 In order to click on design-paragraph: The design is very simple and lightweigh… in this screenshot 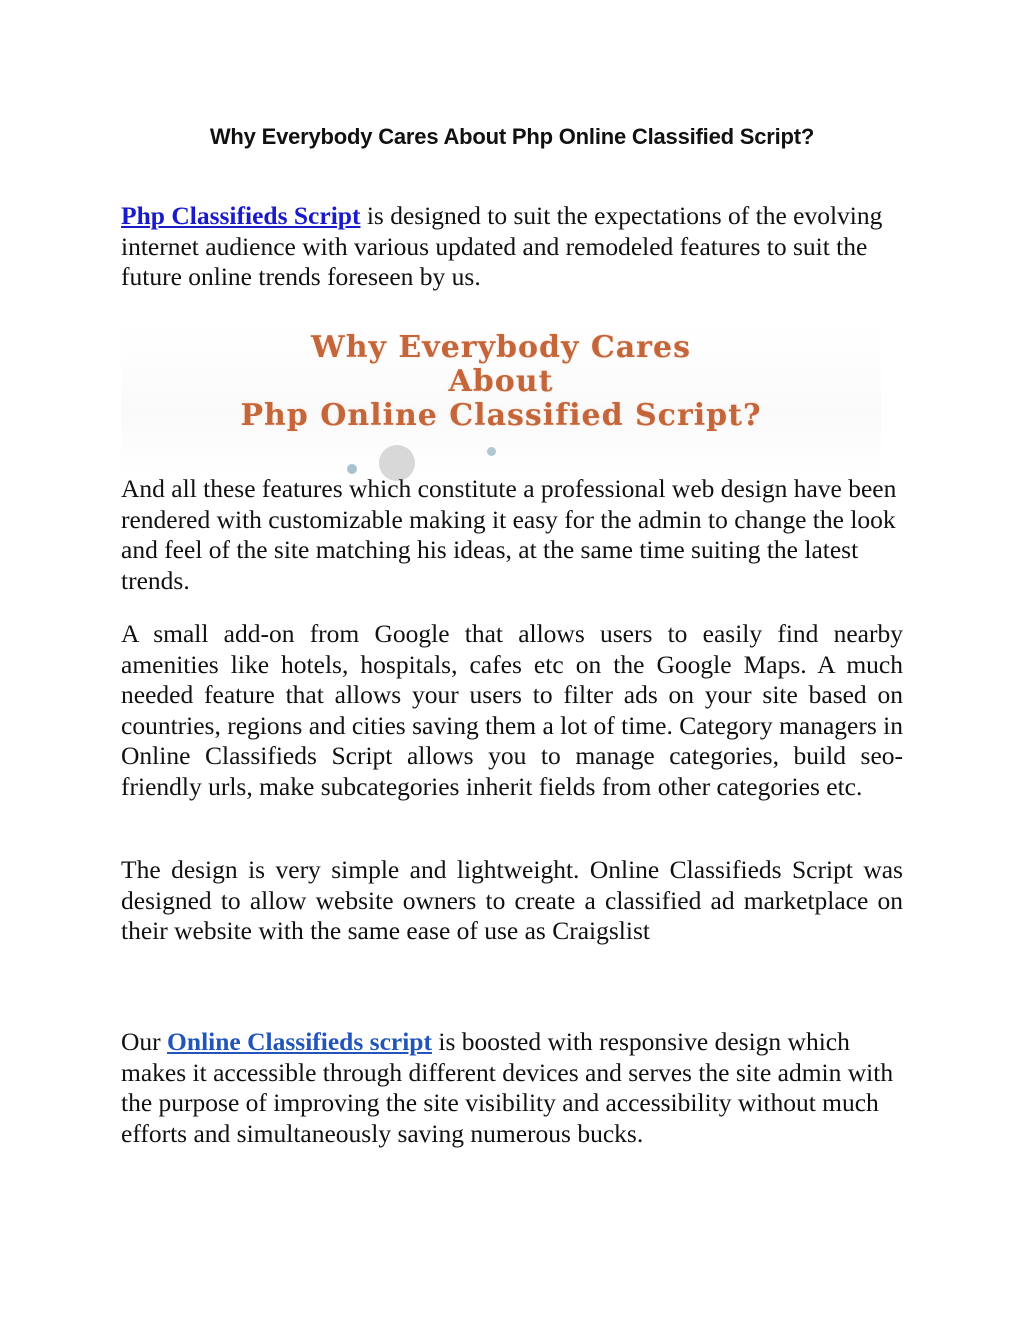, I will do `click(512, 900)`.